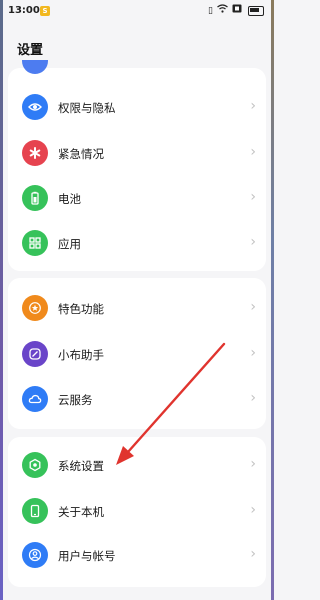 Image resolution: width=320 pixels, height=600 pixels. I want to click on settings-item-label: 应用, so click(69, 244).